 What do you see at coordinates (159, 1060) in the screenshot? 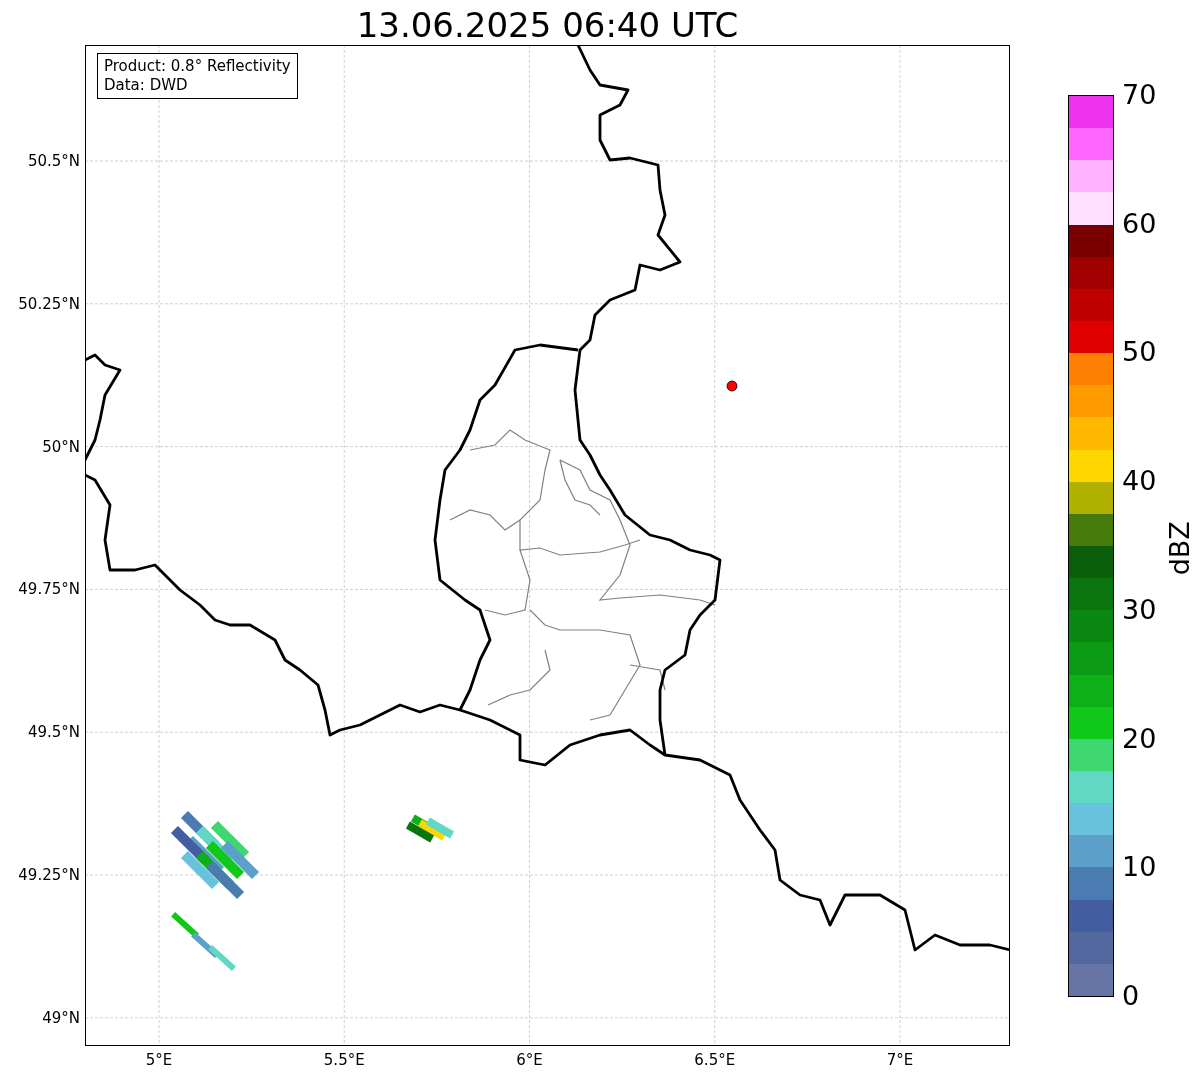
I see `longitude-label: 5°E` at bounding box center [159, 1060].